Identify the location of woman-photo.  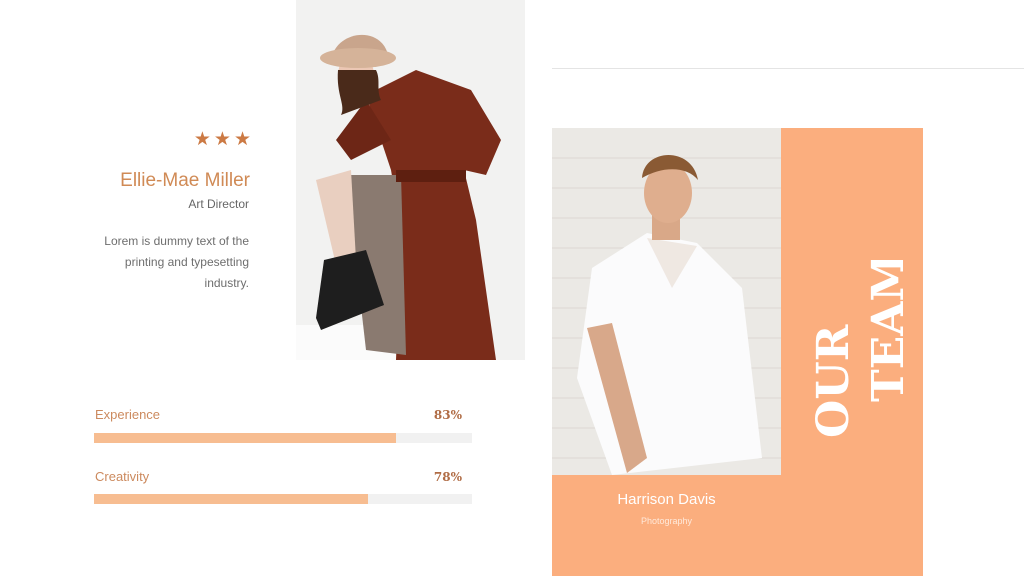
(410, 180).